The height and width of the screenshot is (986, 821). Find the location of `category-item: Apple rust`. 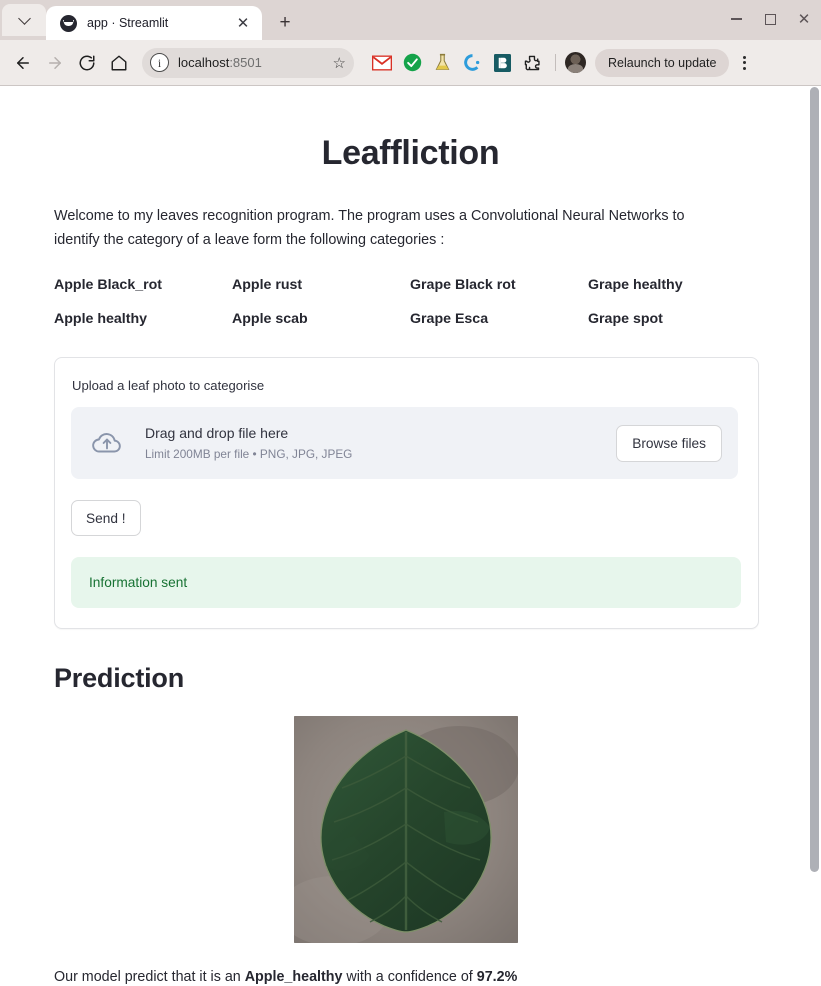

category-item: Apple rust is located at coordinates (267, 285).